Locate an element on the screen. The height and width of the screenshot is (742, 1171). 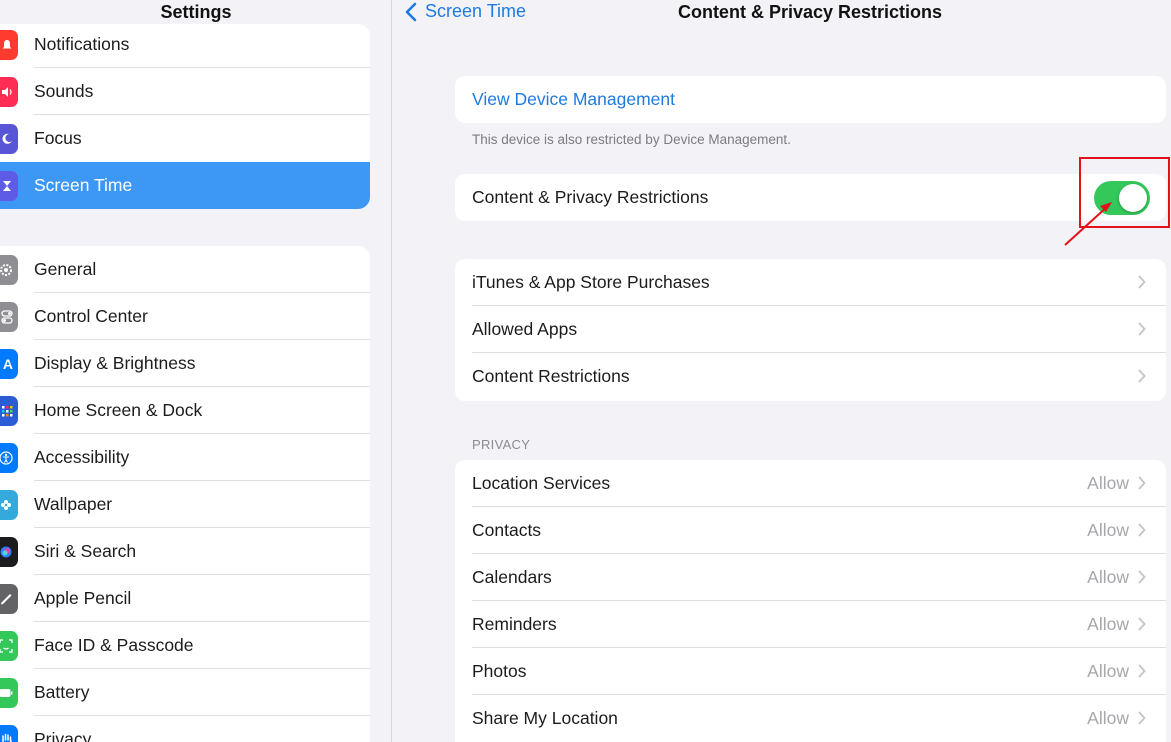
sidebar-item-label: Notifications is located at coordinates (82, 44).